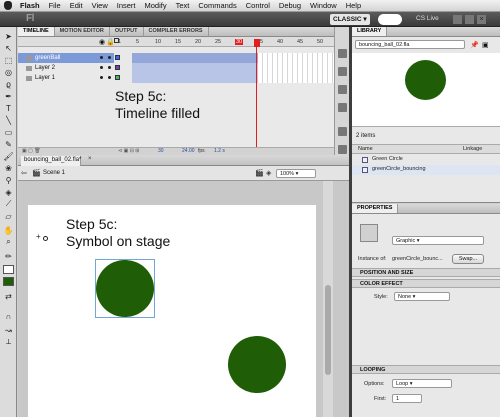  I want to click on info-icon, so click(342, 107).